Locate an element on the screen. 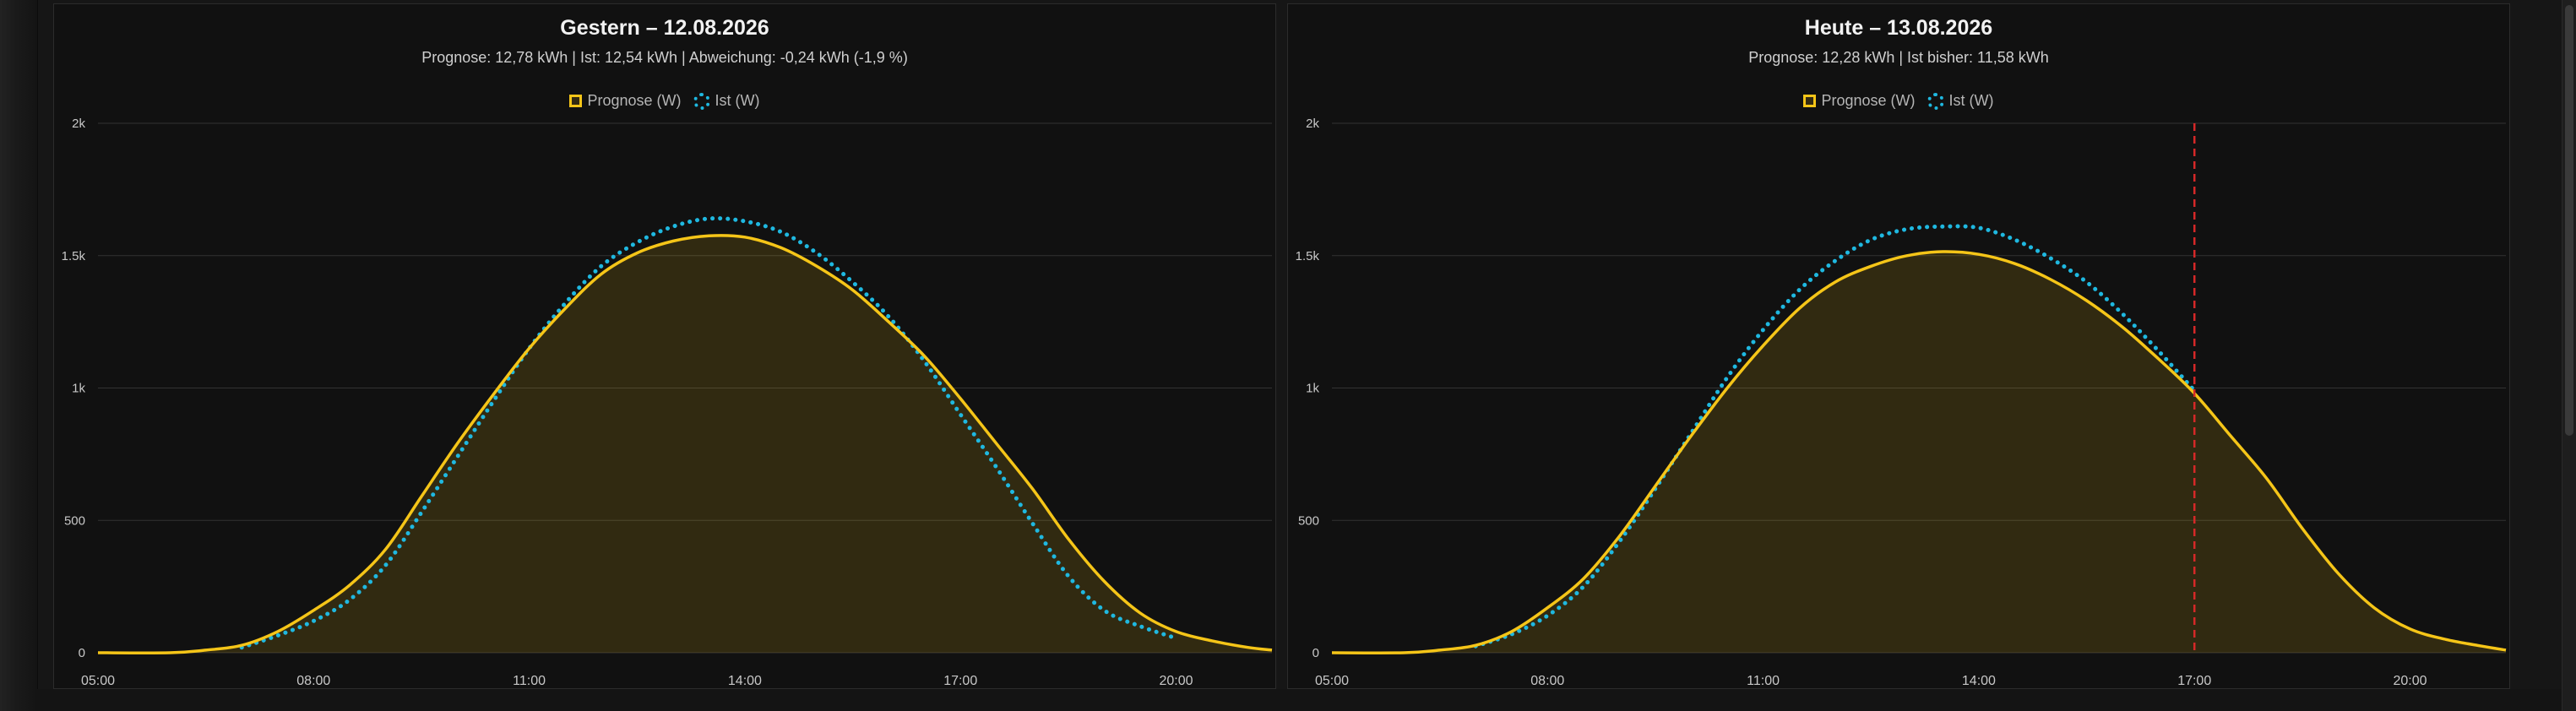  page-left-gutter is located at coordinates (19, 355).